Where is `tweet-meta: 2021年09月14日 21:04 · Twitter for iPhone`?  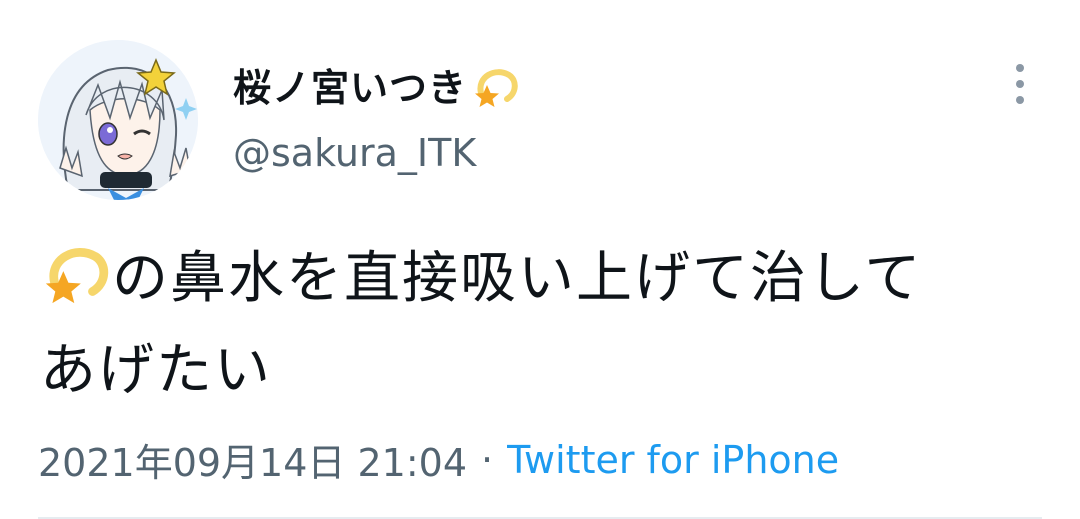
tweet-meta: 2021年09月14日 21:04 · Twitter for iPhone is located at coordinates (438, 459).